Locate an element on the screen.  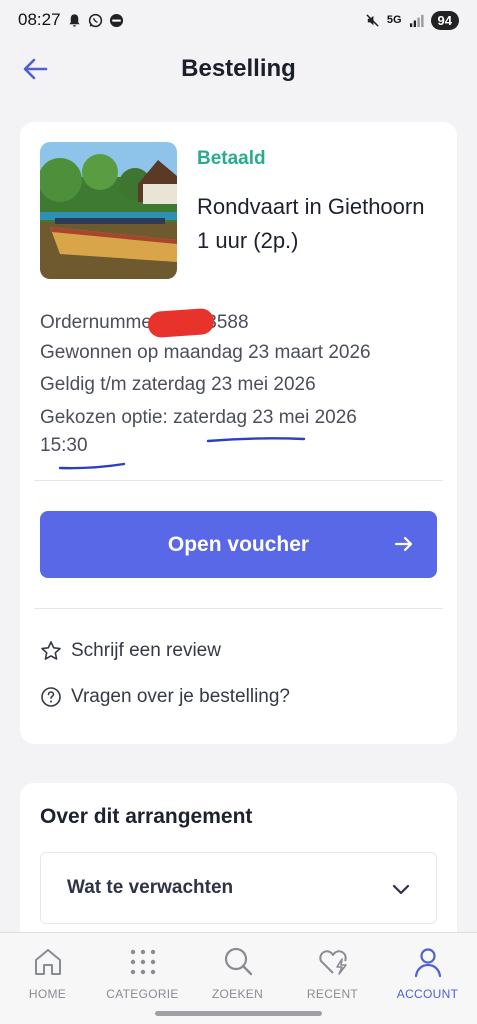
nav-categorie: CATEGORIE is located at coordinates (142, 973).